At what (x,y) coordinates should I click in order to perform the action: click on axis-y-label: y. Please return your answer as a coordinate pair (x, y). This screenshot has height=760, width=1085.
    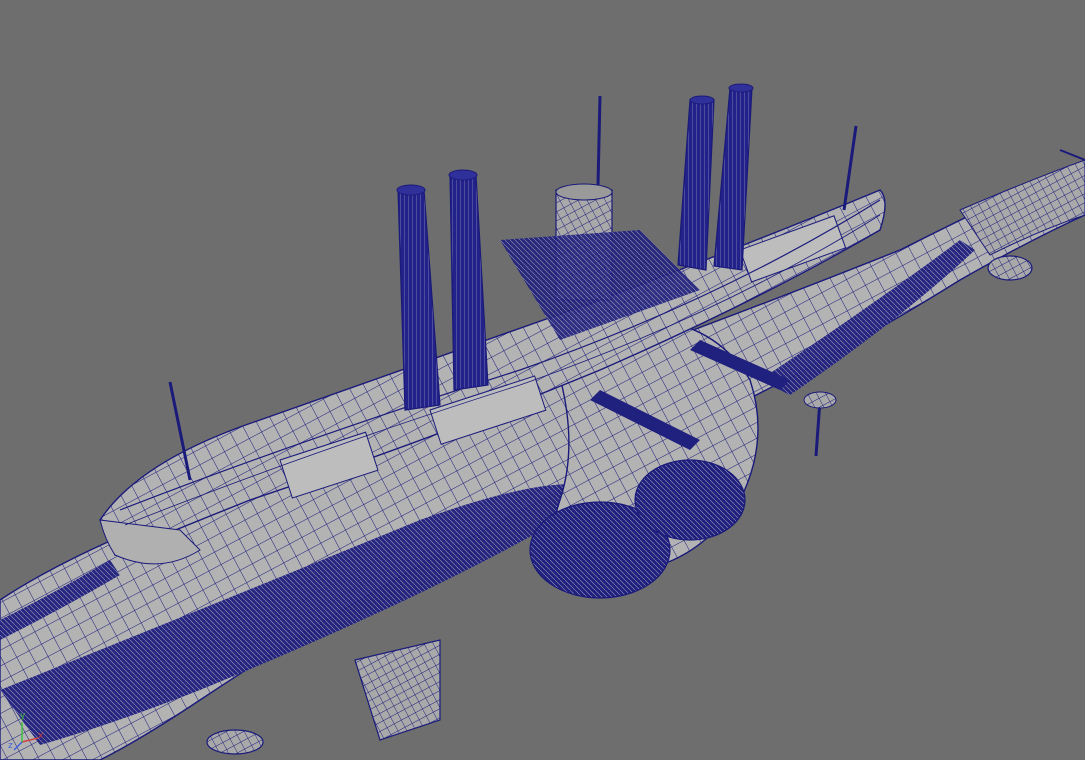
    Looking at the image, I should click on (23, 716).